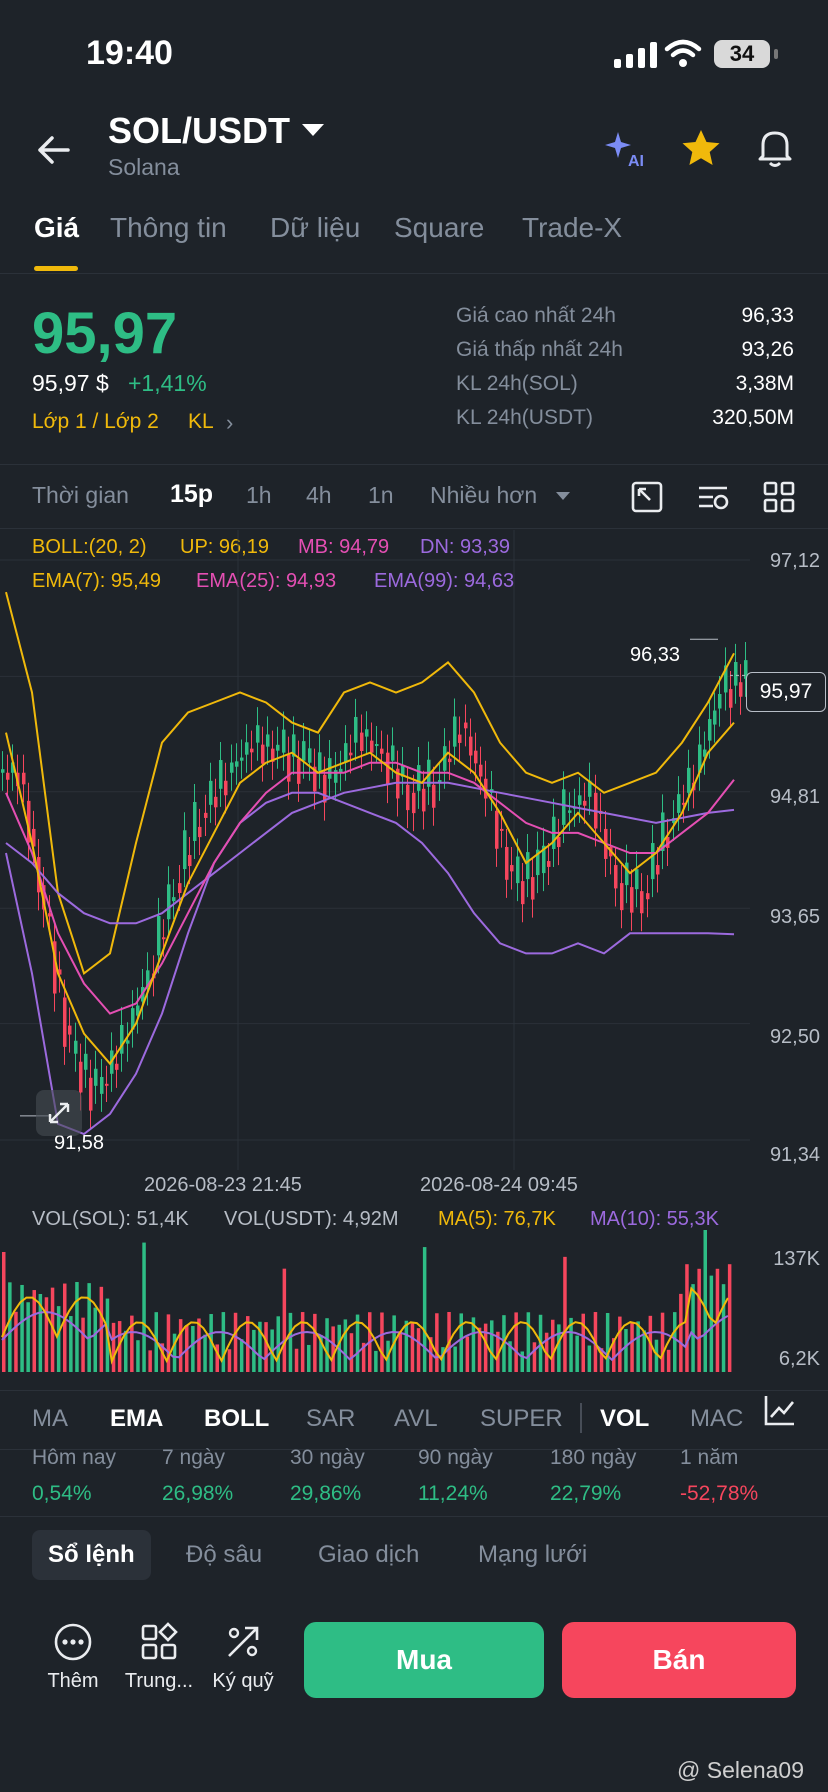 The image size is (828, 1792). I want to click on ai-sparkle-icon: AI, so click(626, 148).